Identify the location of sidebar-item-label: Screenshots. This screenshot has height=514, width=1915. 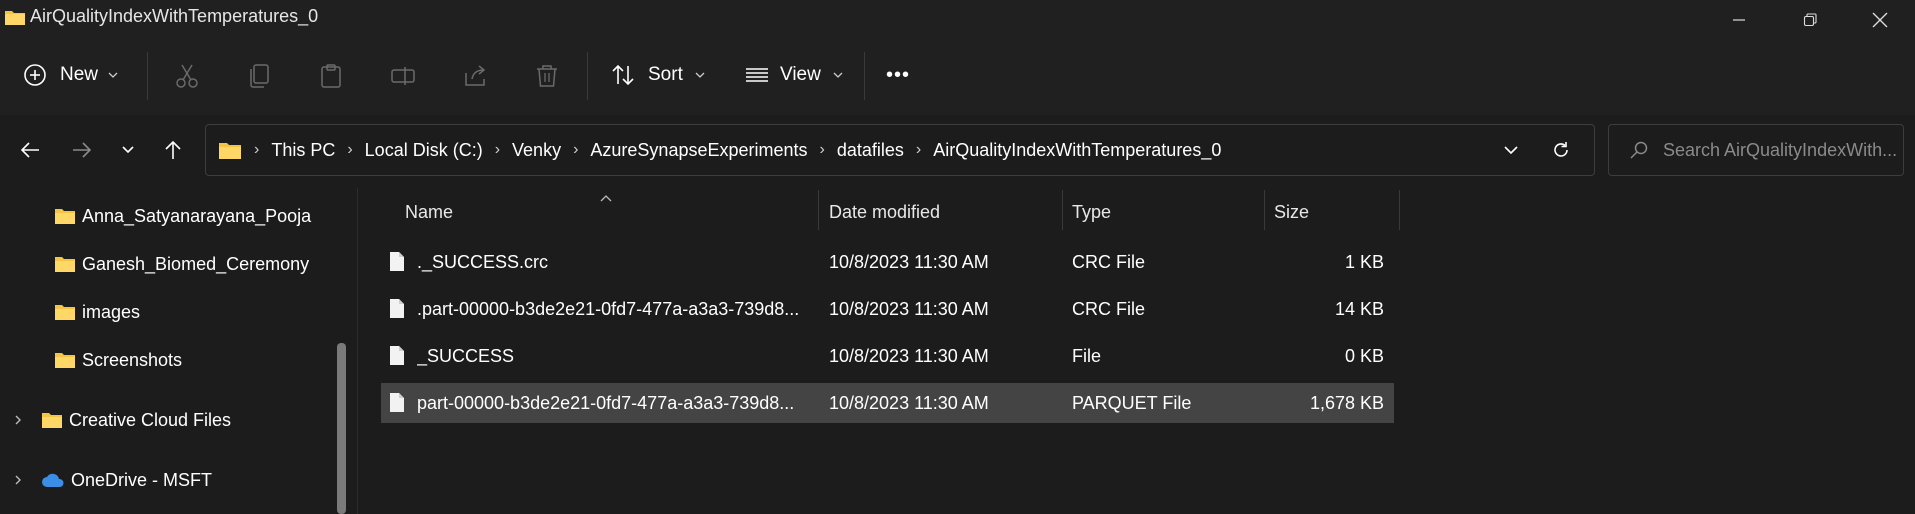
(132, 359).